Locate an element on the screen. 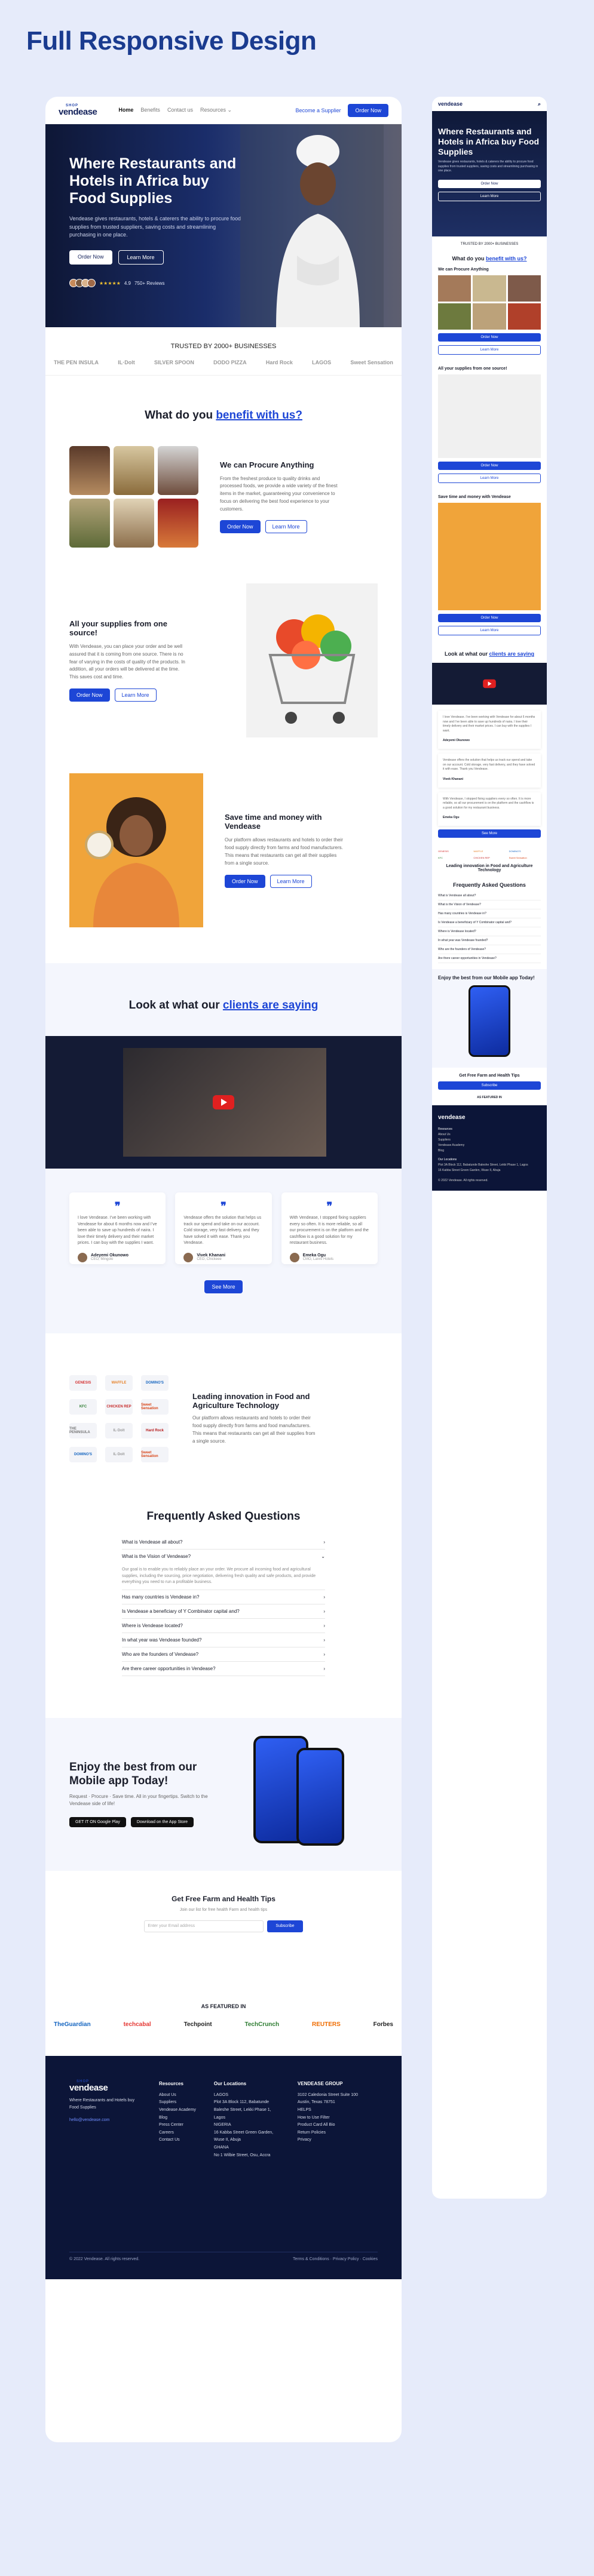 This screenshot has height=2576, width=594. nav-link-contact: Contact us is located at coordinates (180, 110).